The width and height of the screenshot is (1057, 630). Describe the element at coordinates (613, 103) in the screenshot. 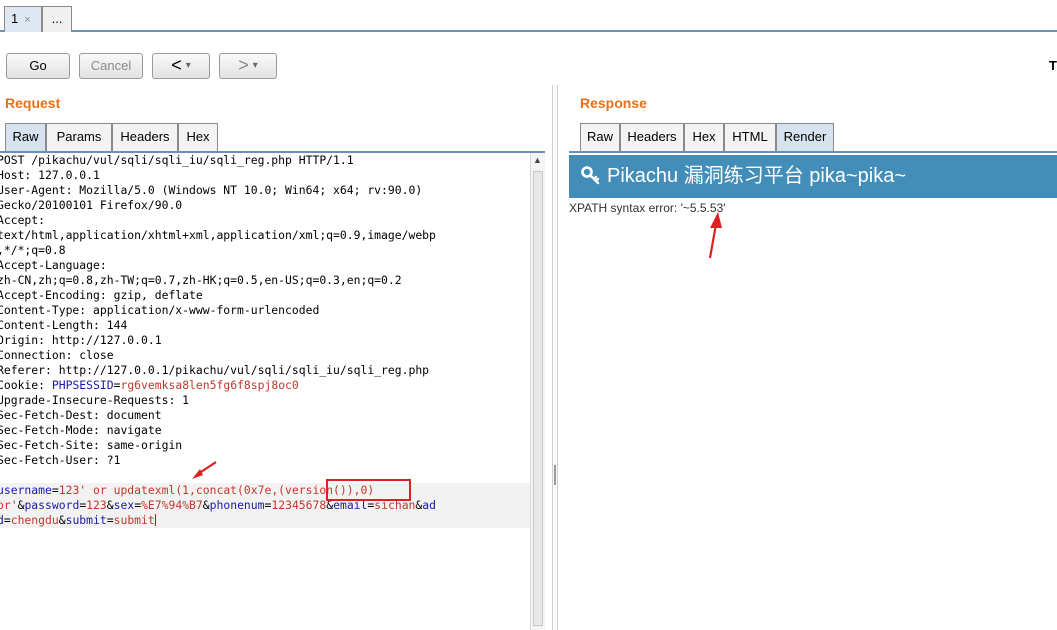

I see `response-title: Response` at that location.